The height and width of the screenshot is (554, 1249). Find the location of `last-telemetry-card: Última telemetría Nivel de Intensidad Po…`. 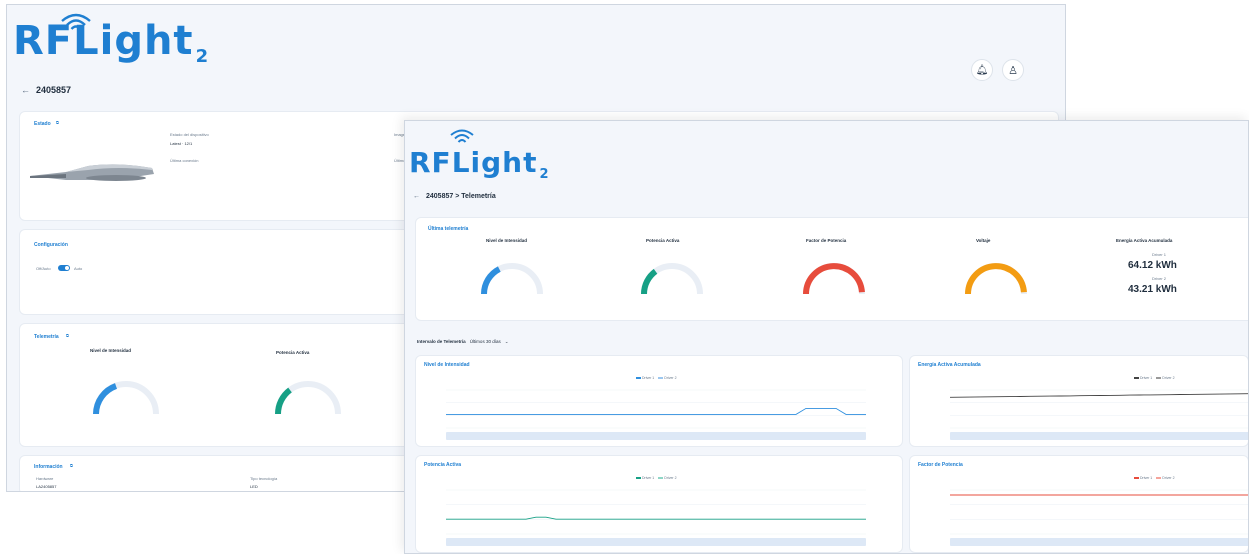

last-telemetry-card: Última telemetría Nivel de Intensidad Po… is located at coordinates (831, 269).